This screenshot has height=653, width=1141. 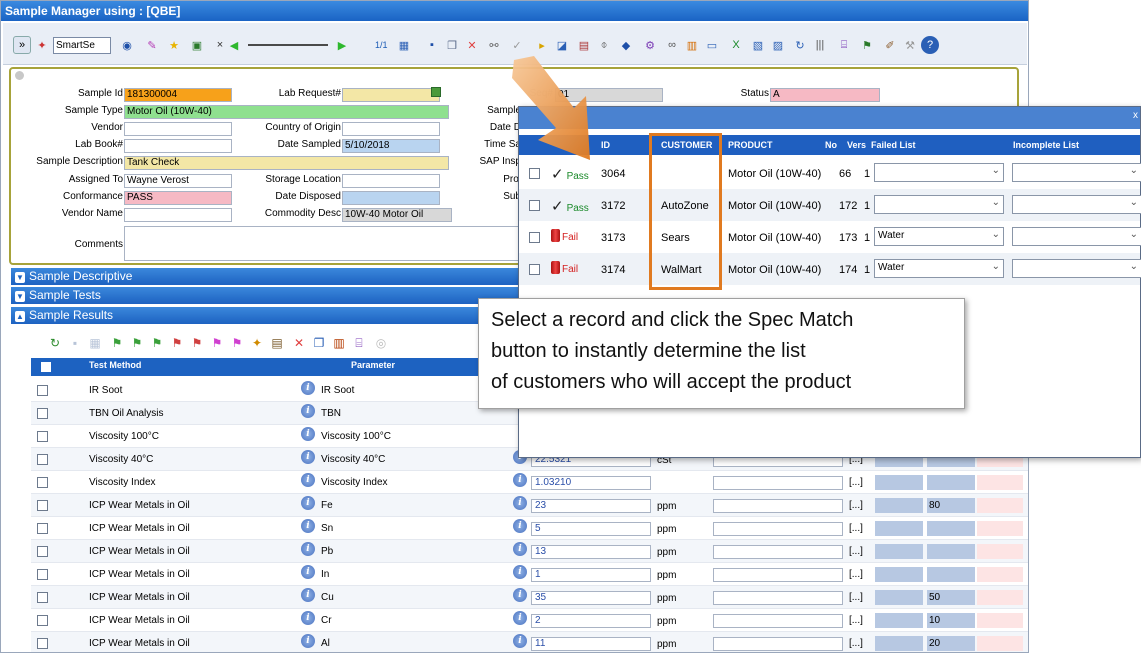 I want to click on attach-icon: ⌽, so click(x=604, y=45).